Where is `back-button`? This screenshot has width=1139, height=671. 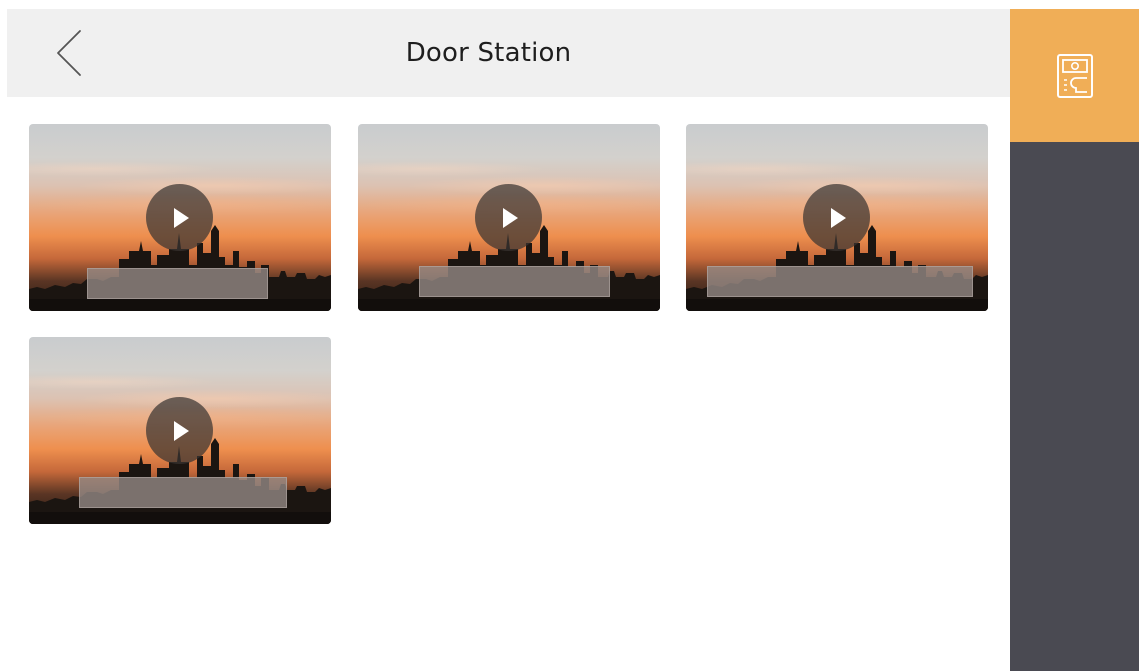 back-button is located at coordinates (69, 53).